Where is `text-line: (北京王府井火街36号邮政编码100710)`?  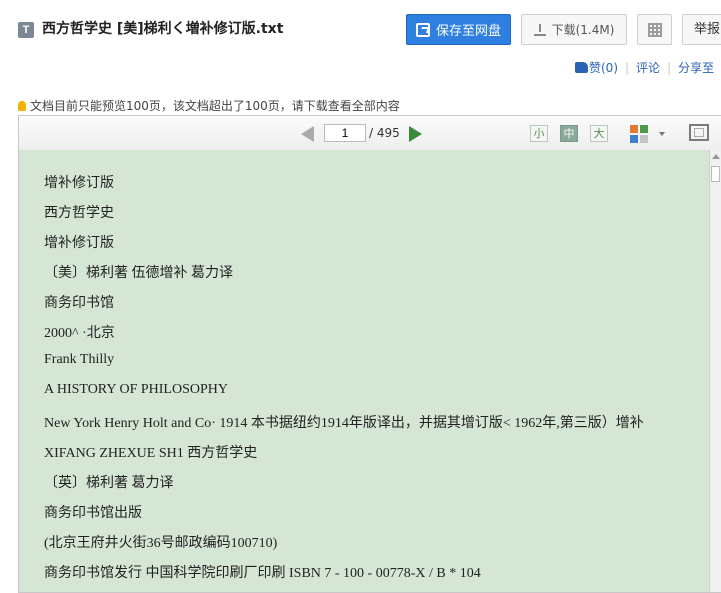
text-line: (北京王府井火街36号邮政编码100710) is located at coordinates (161, 543).